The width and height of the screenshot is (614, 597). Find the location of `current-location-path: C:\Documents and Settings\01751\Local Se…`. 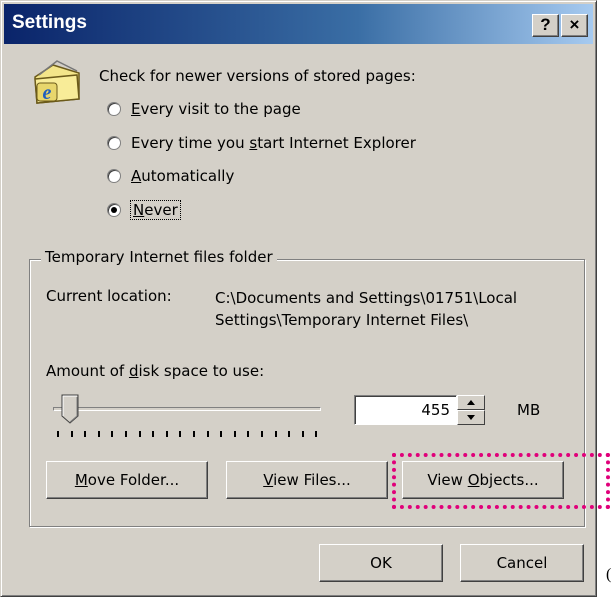

current-location-path: C:\Documents and Settings\01751\Local Se… is located at coordinates (395, 309).